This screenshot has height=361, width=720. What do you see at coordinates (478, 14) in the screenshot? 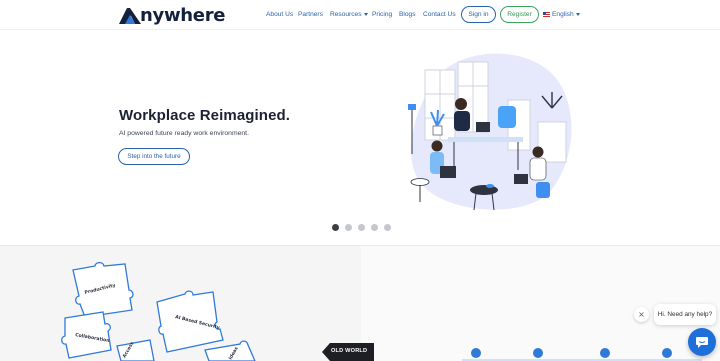
I see `sign-in-button: Sign in` at bounding box center [478, 14].